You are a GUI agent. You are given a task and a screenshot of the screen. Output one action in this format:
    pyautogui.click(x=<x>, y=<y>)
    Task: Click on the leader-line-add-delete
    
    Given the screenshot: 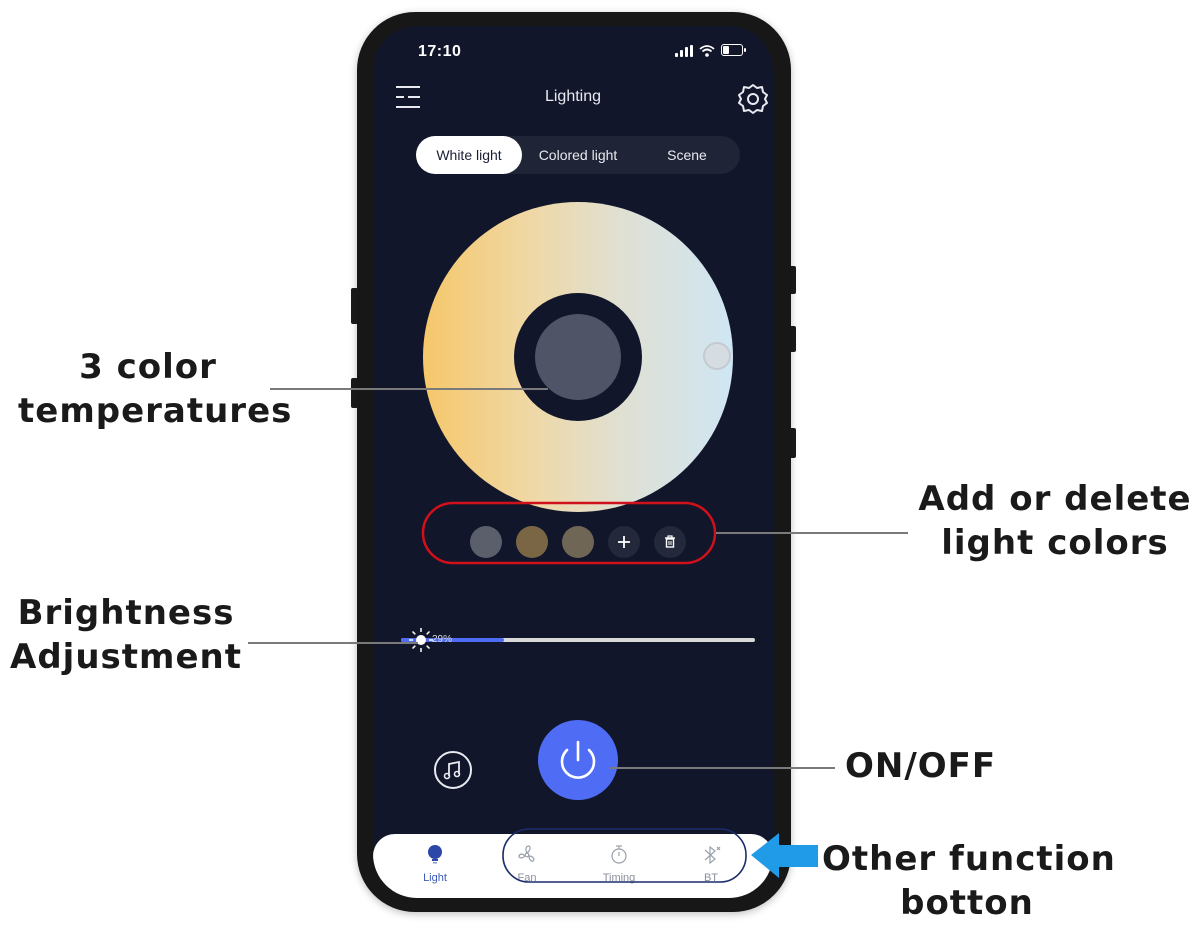 What is the action you would take?
    pyautogui.click(x=812, y=533)
    